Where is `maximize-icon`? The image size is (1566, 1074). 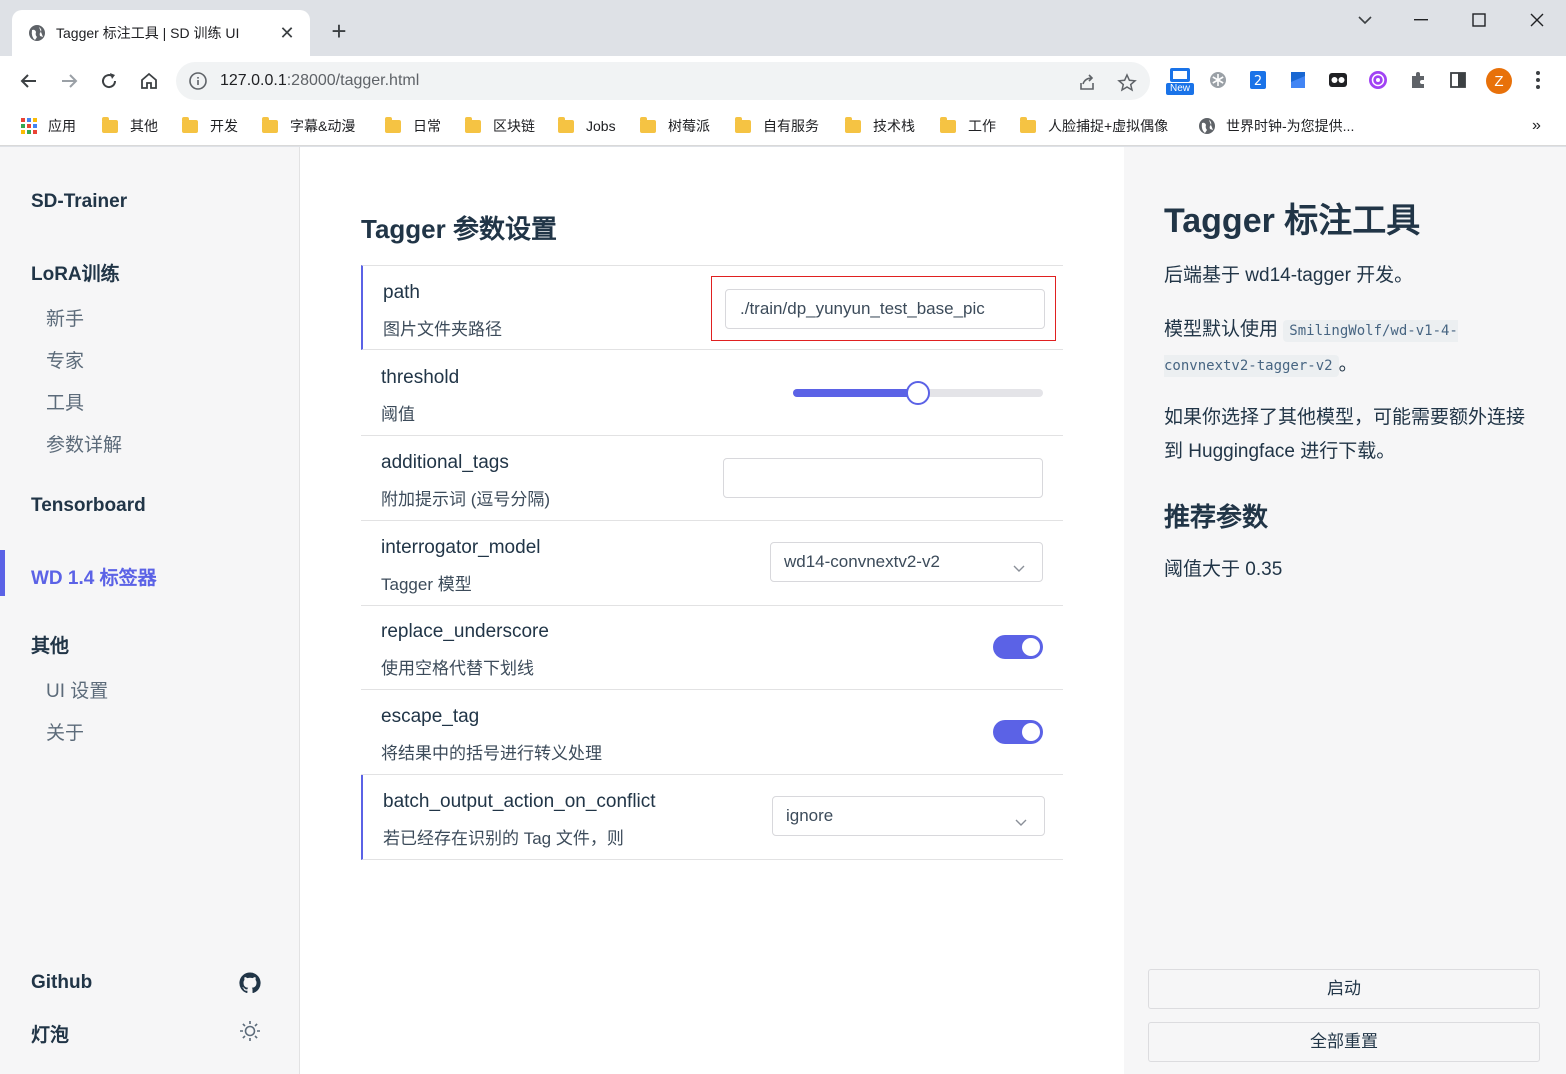 maximize-icon is located at coordinates (1479, 20).